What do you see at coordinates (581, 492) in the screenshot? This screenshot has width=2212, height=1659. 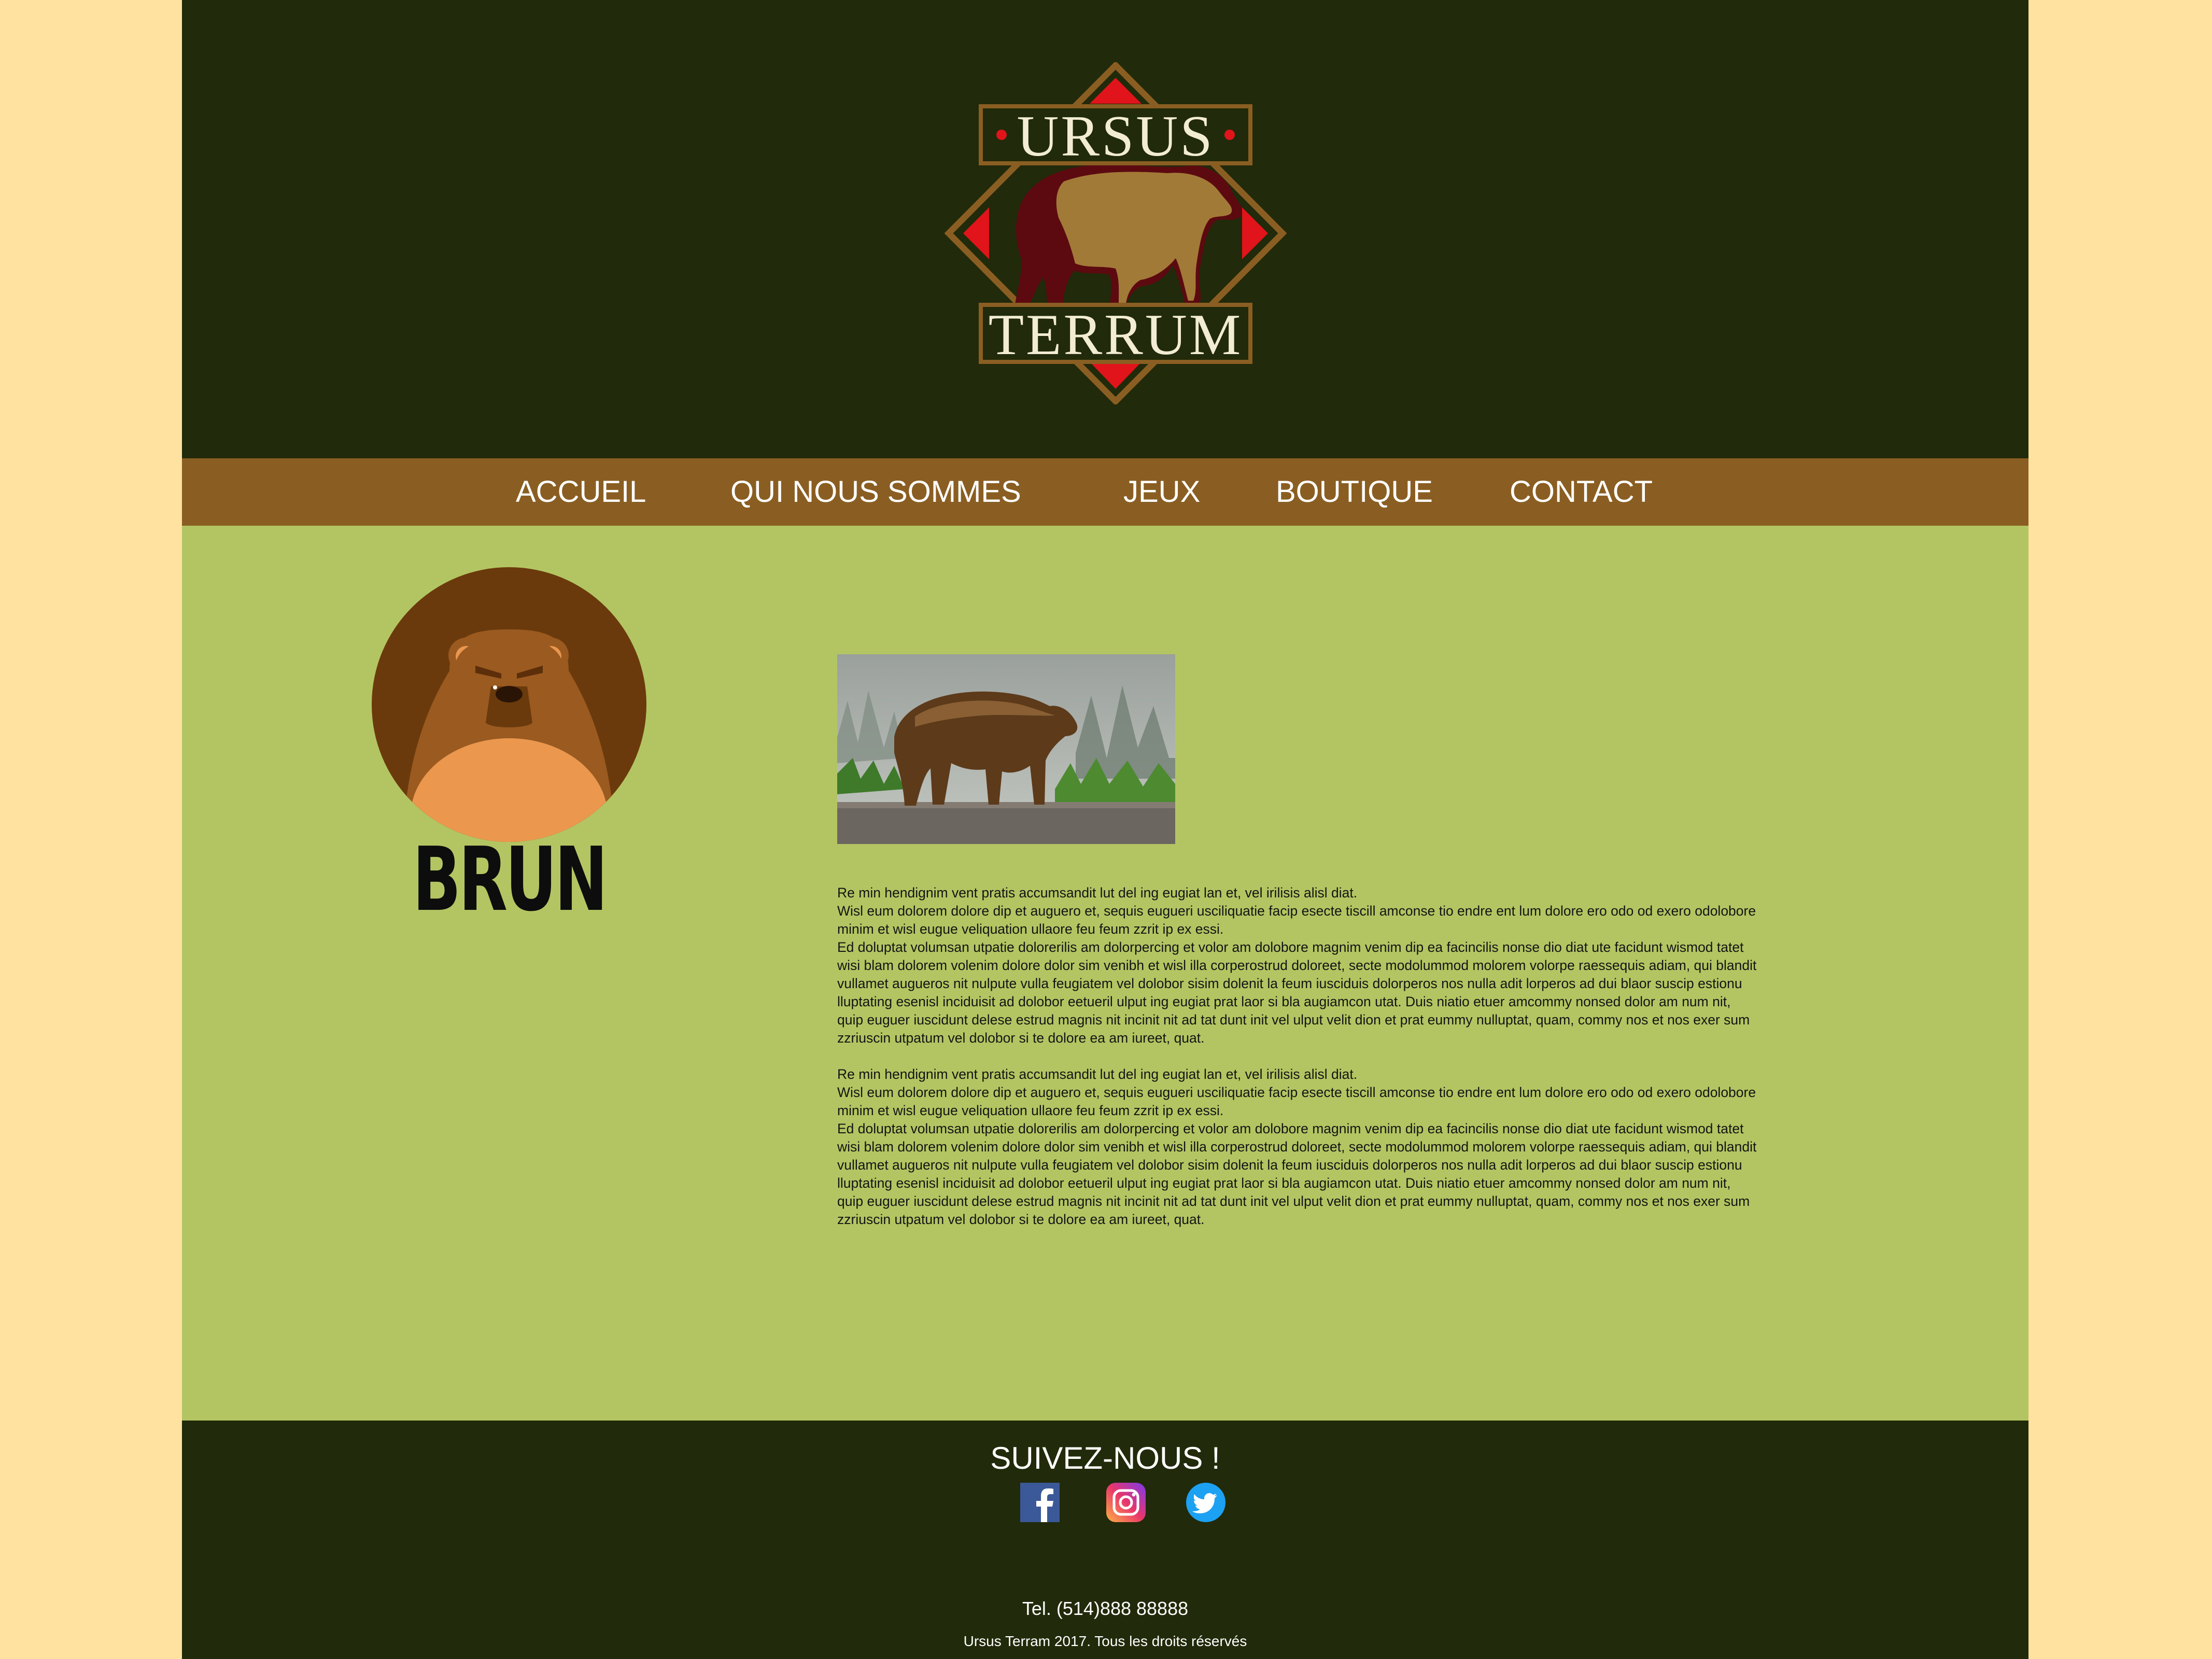 I see `nav-item-accueil: ACCUEIL` at bounding box center [581, 492].